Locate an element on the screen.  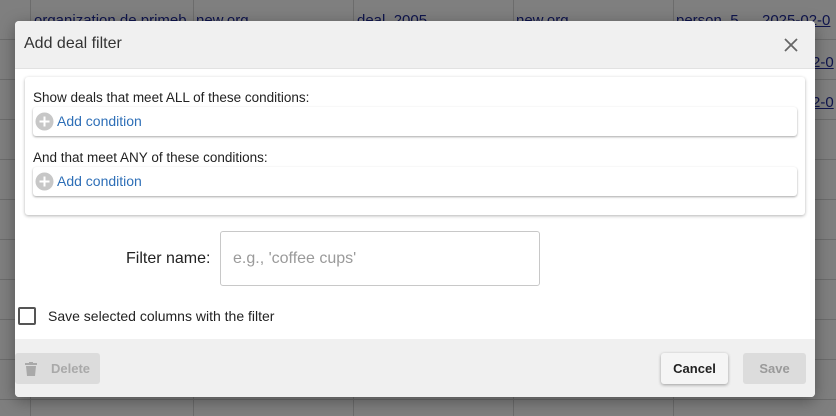
all-conditions-box: Add condition is located at coordinates (415, 121).